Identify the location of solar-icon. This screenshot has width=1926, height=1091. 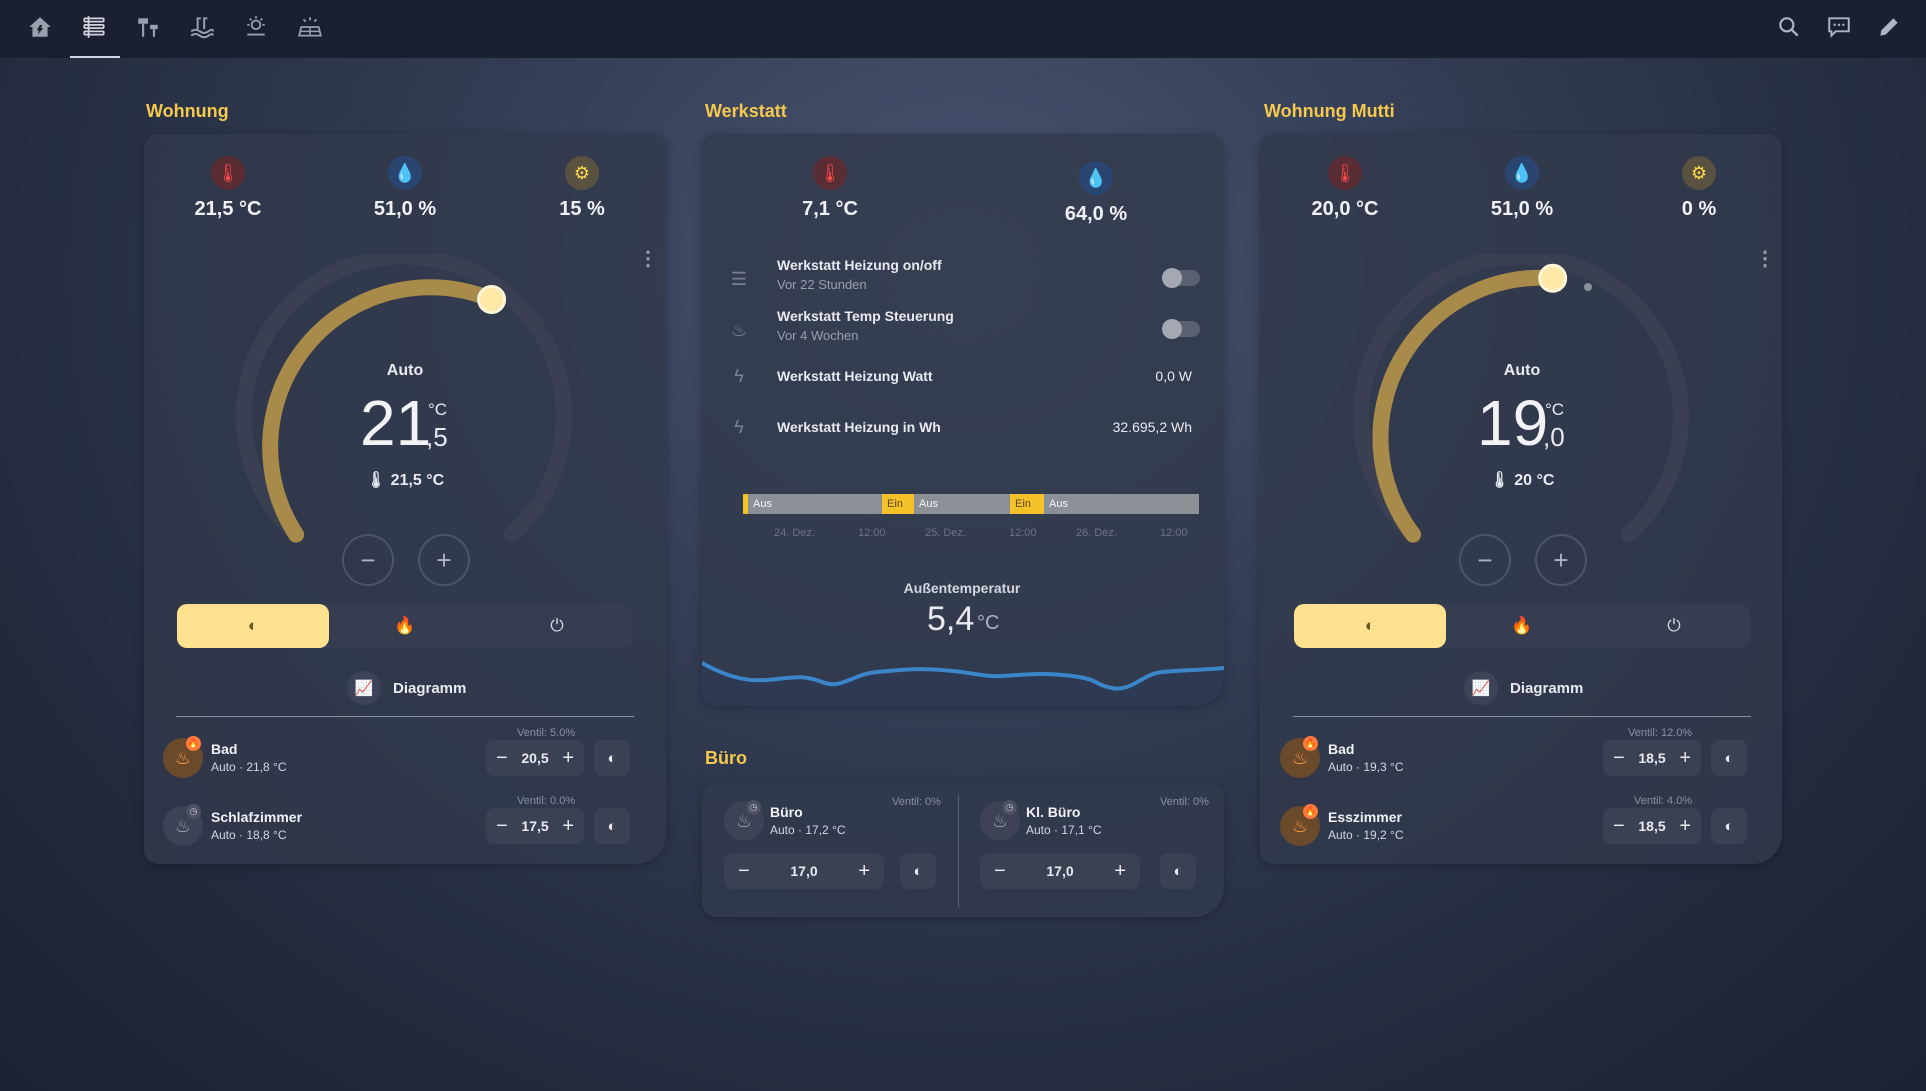
(310, 27).